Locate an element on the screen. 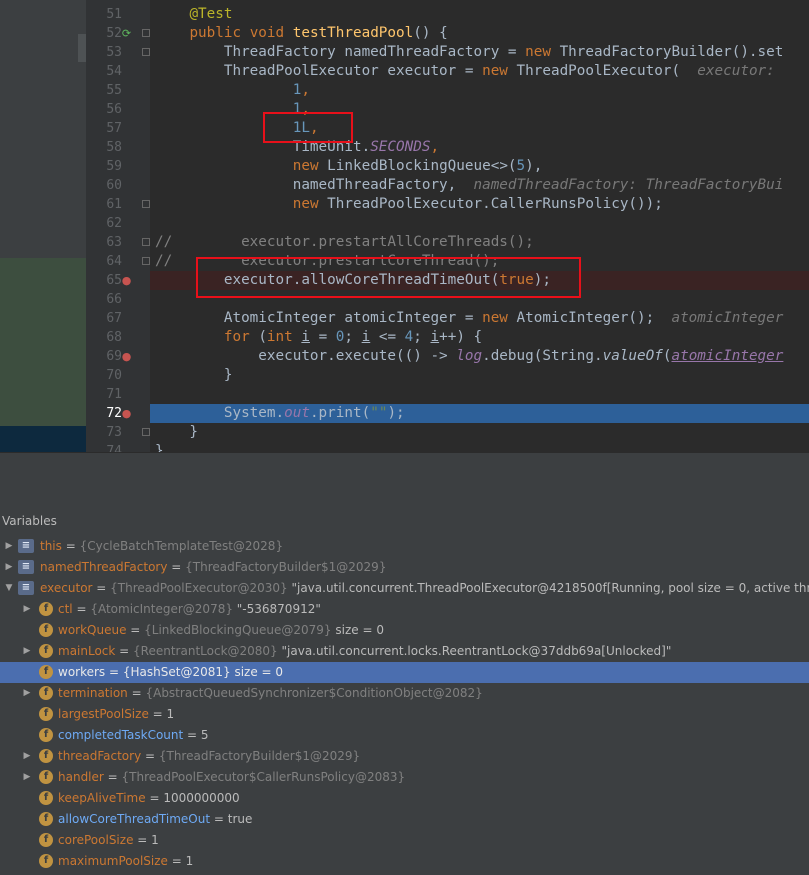  line-number: 57 is located at coordinates (114, 128).